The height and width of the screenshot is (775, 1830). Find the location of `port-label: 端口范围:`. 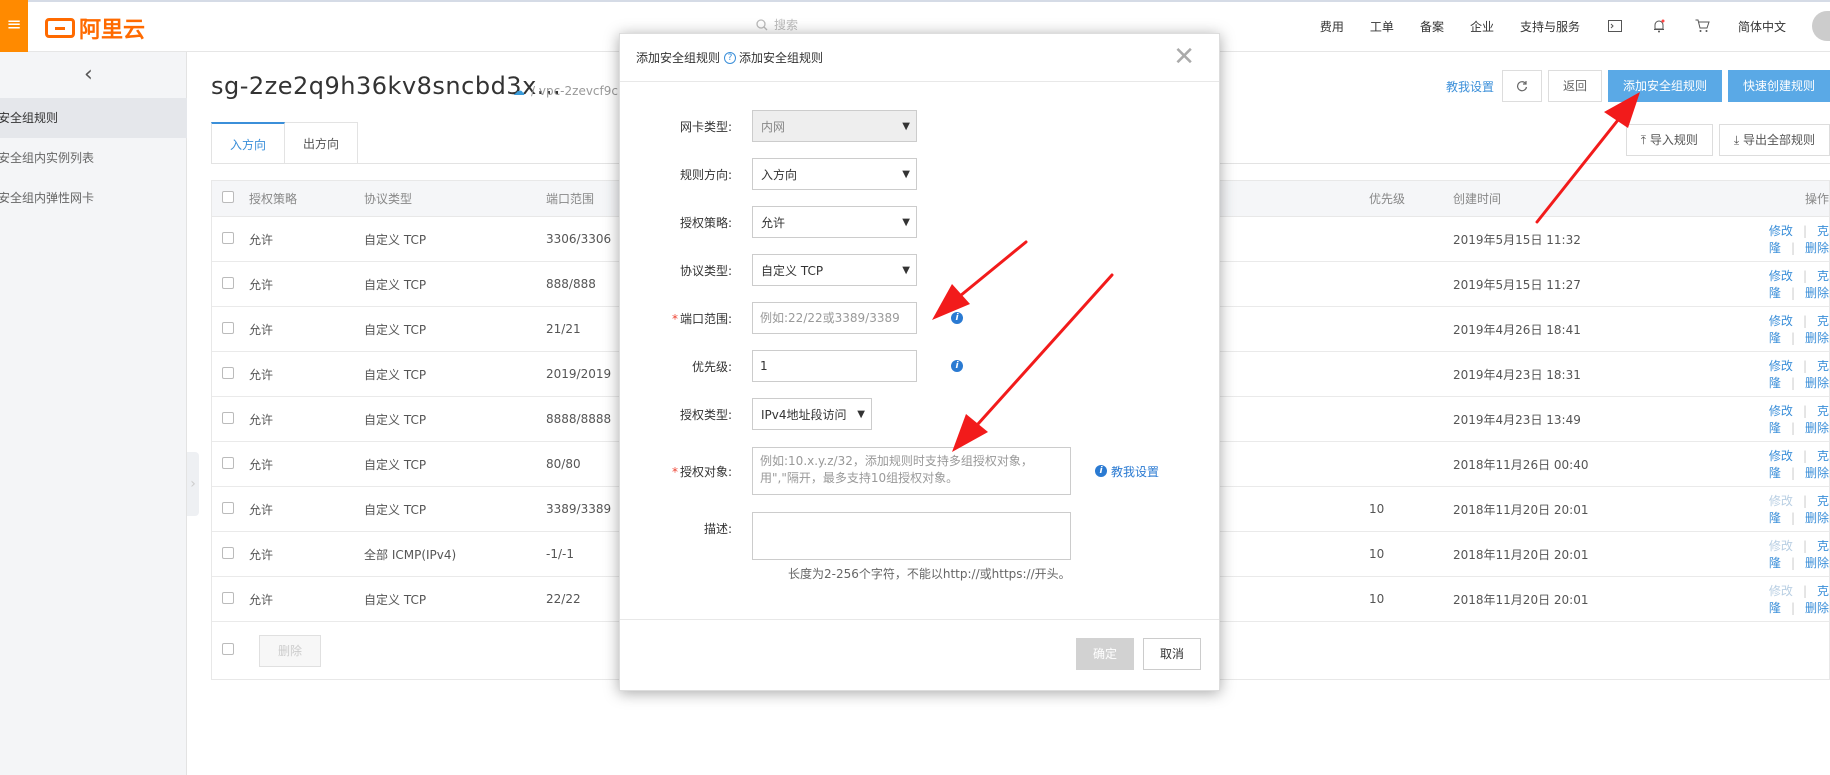

port-label: 端口范围: is located at coordinates (705, 318).